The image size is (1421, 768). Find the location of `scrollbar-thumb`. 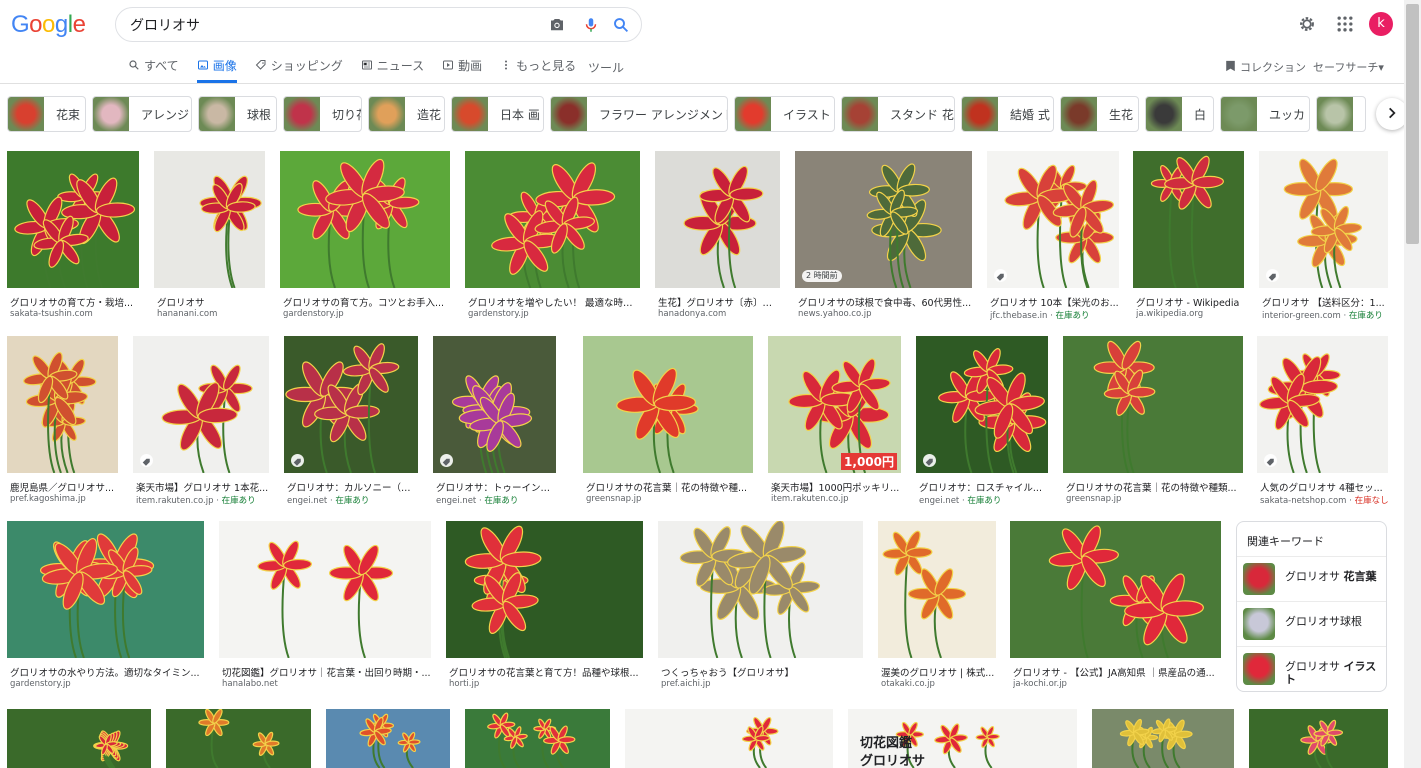

scrollbar-thumb is located at coordinates (1412, 124).